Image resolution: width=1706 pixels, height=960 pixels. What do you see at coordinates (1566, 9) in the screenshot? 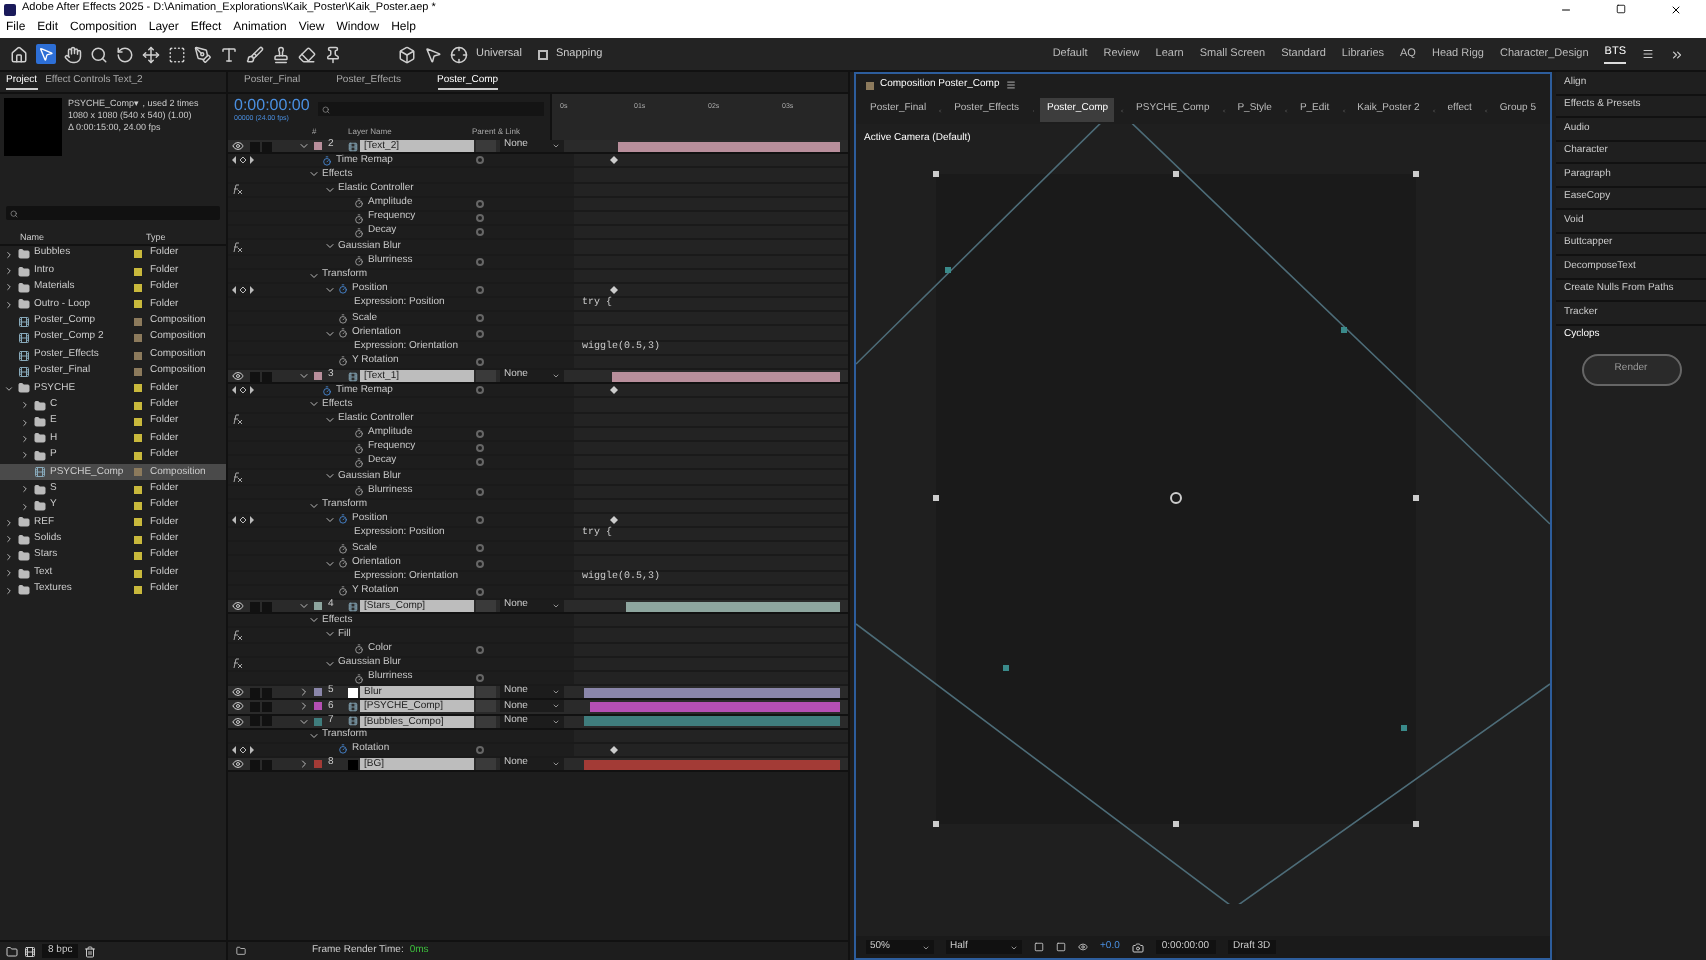
I see `minimize-icon` at bounding box center [1566, 9].